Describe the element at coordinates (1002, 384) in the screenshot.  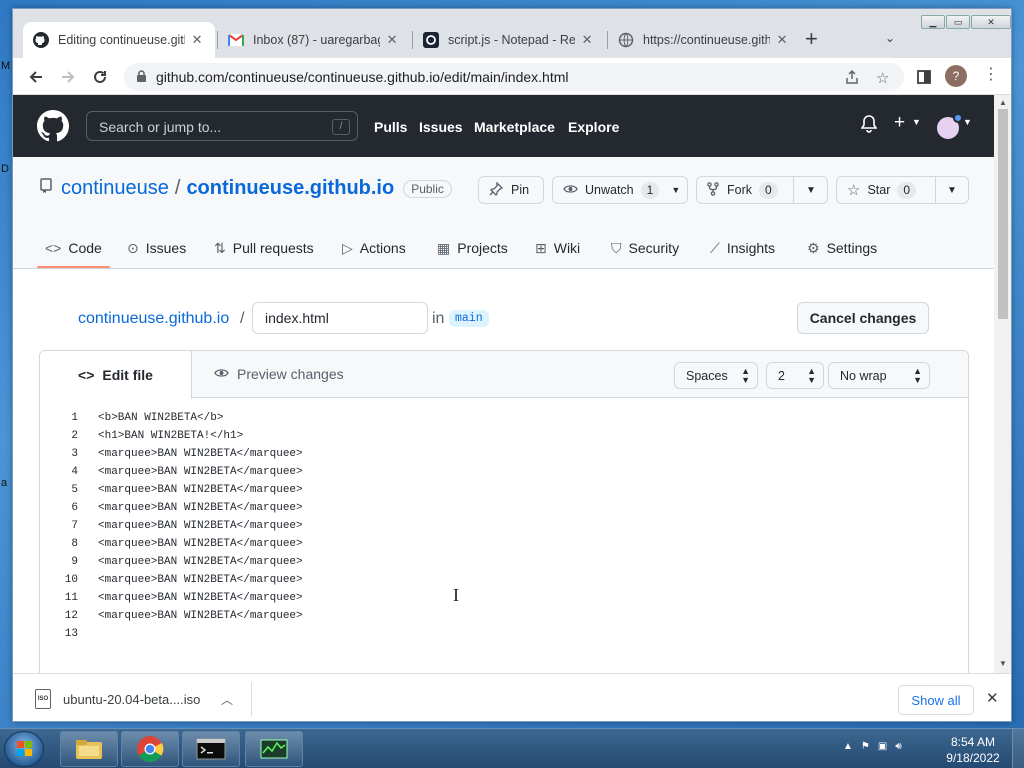
I see `page-scrollbar: ▲ ▼` at that location.